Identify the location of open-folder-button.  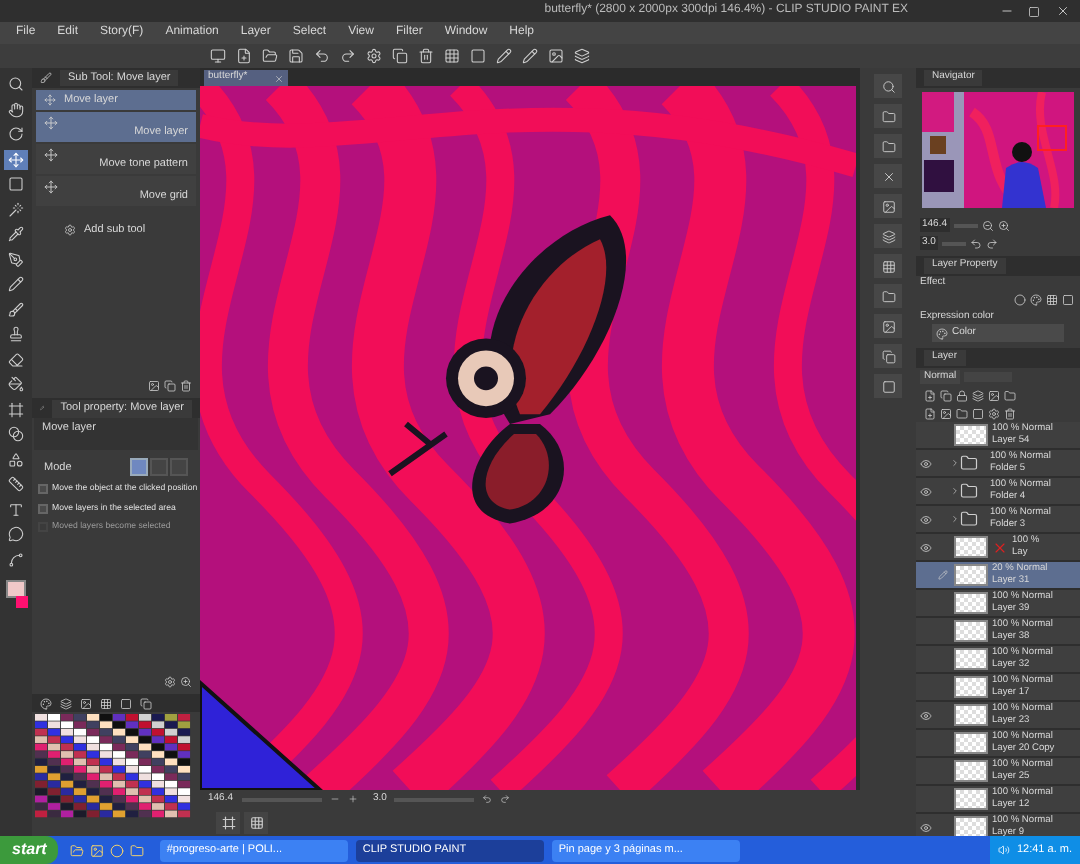
(270, 56).